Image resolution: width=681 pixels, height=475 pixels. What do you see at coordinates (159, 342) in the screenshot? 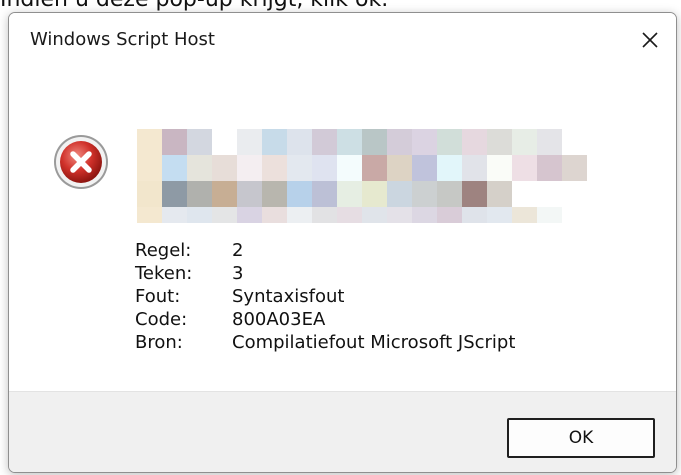
I see `detail-label: Bron:` at bounding box center [159, 342].